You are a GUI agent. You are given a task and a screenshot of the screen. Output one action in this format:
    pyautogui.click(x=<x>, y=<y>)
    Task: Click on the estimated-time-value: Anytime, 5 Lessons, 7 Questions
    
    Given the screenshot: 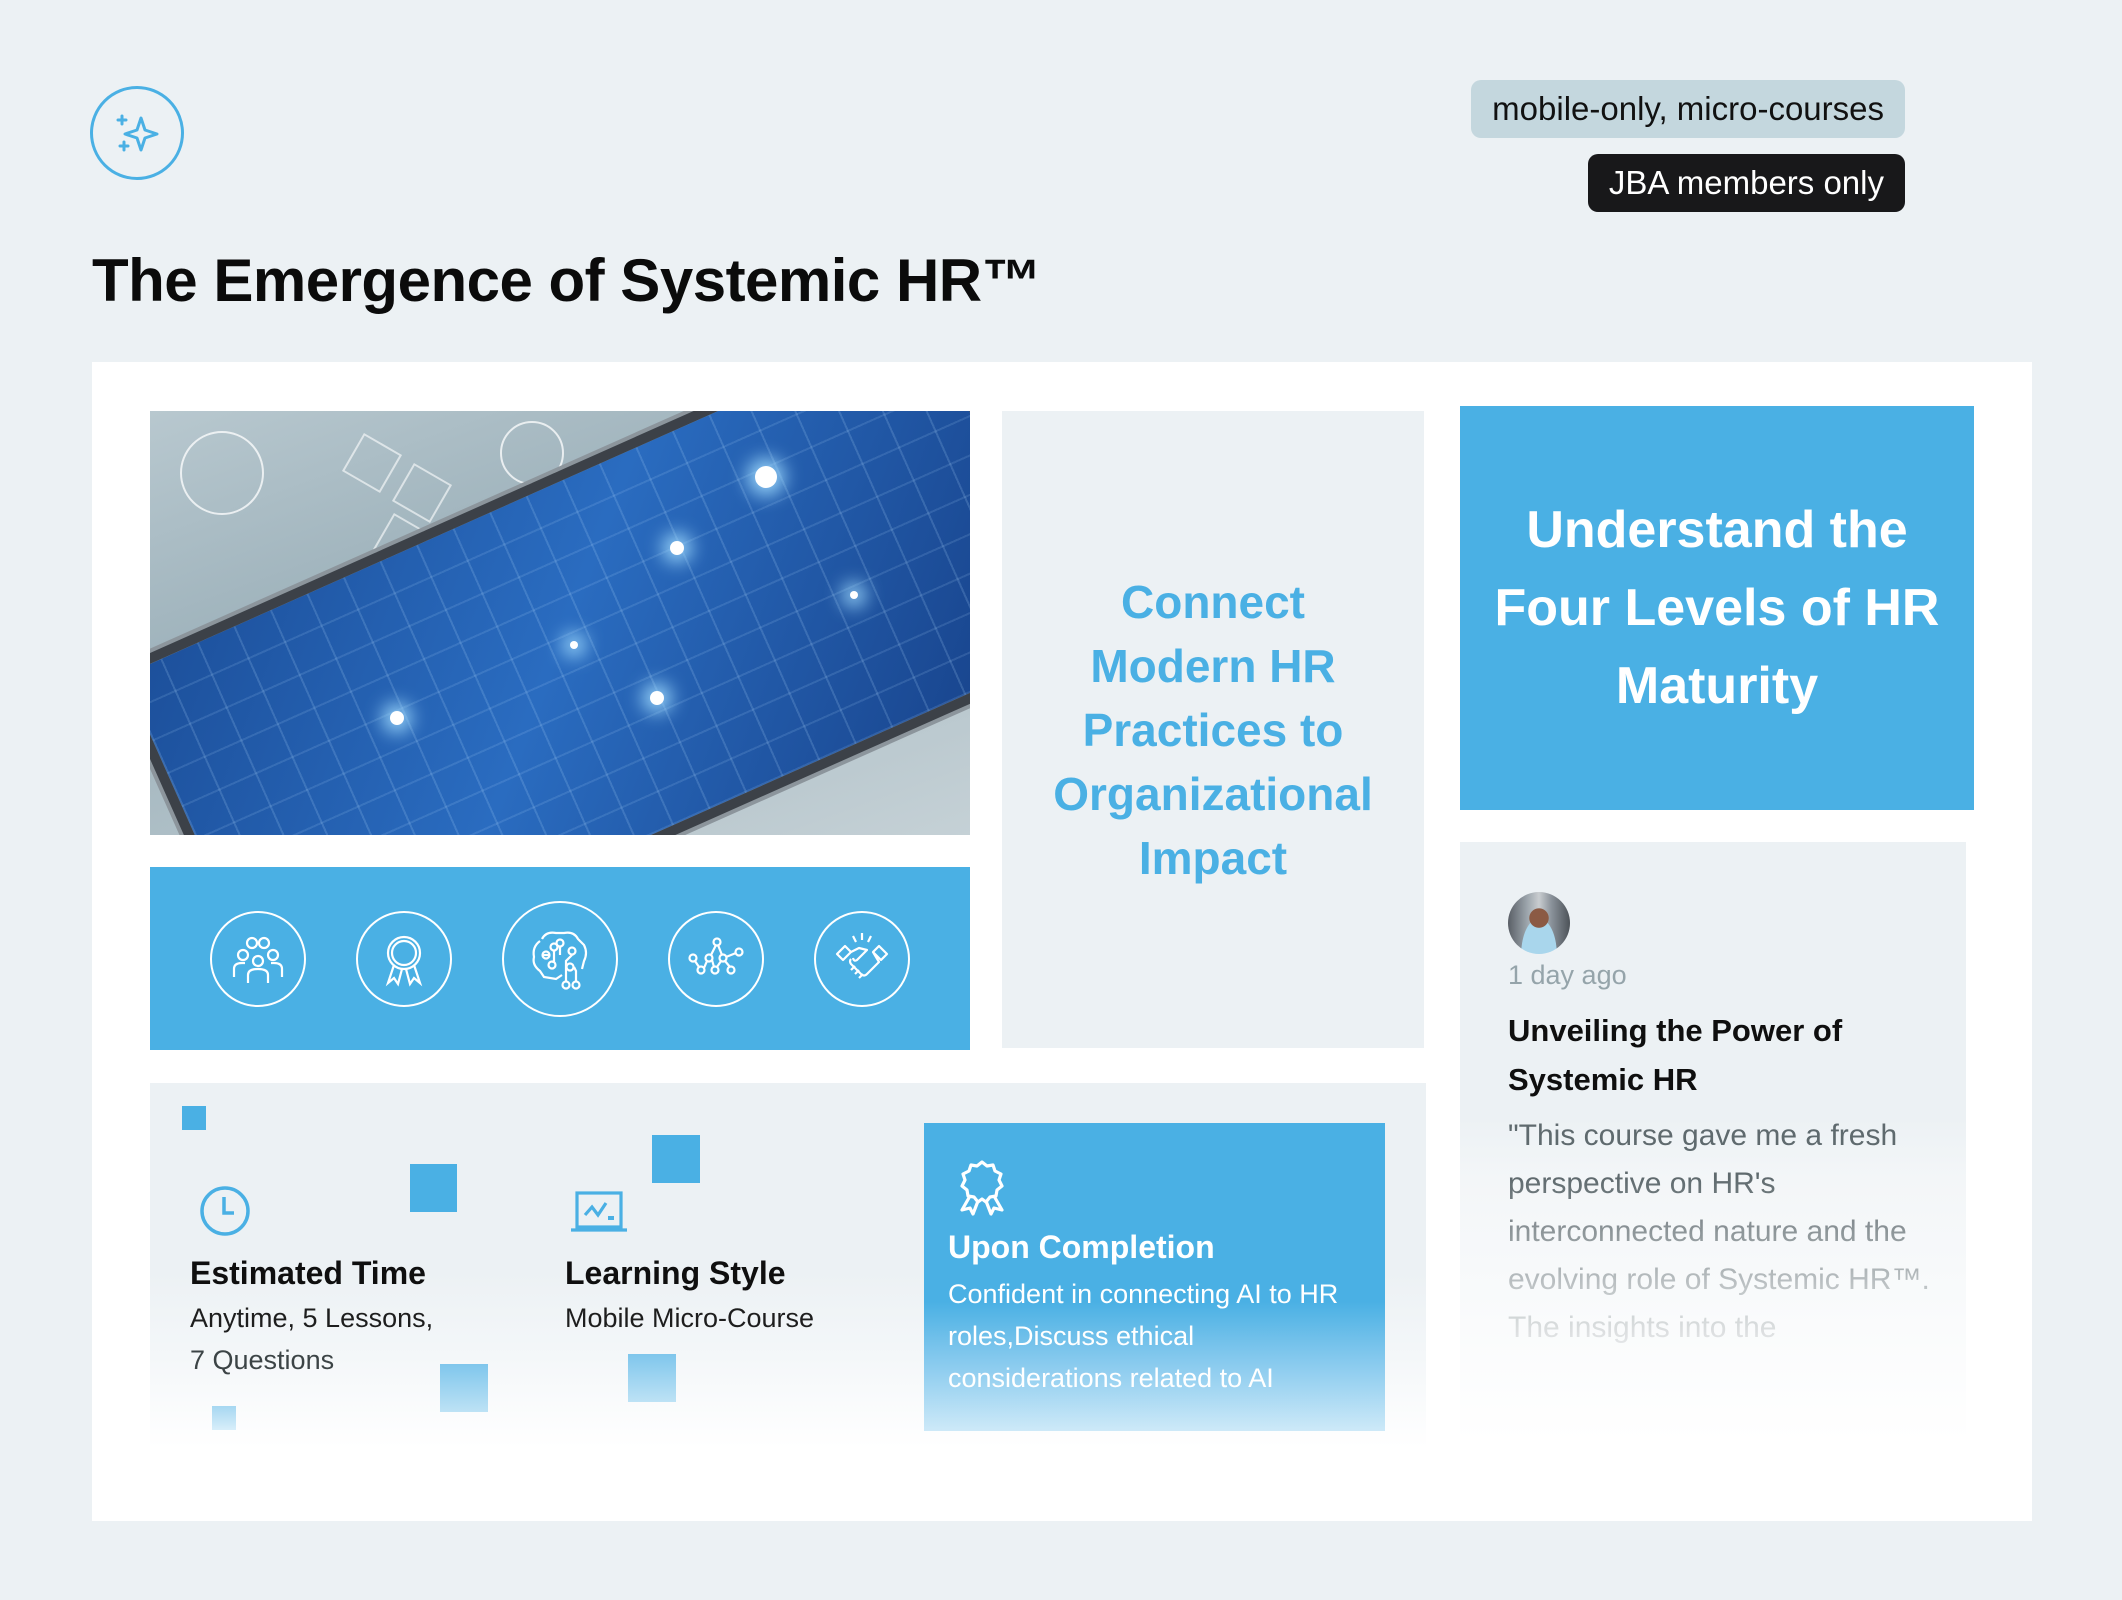 What is the action you would take?
    pyautogui.click(x=311, y=1339)
    